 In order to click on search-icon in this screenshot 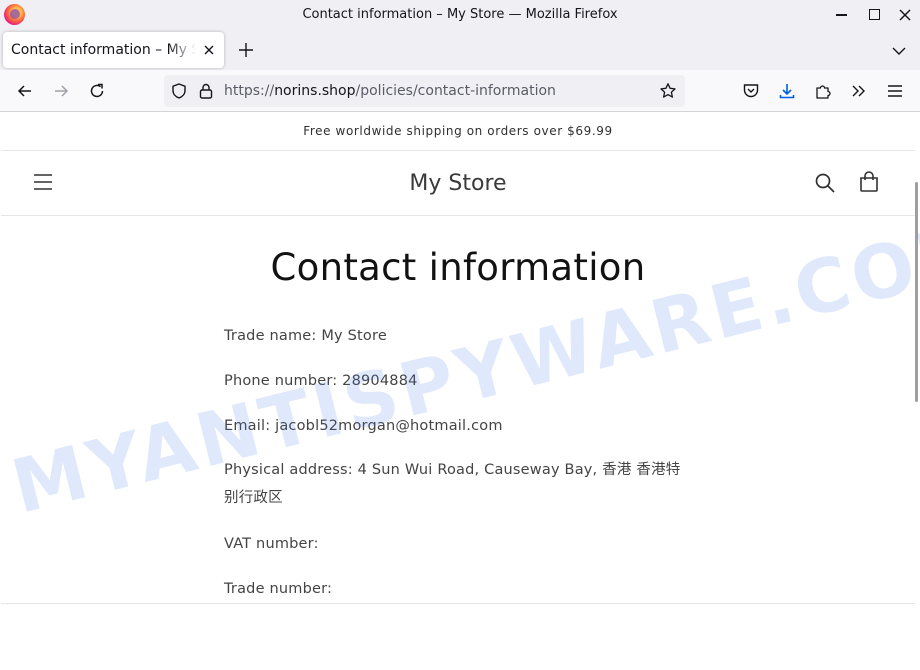, I will do `click(825, 183)`.